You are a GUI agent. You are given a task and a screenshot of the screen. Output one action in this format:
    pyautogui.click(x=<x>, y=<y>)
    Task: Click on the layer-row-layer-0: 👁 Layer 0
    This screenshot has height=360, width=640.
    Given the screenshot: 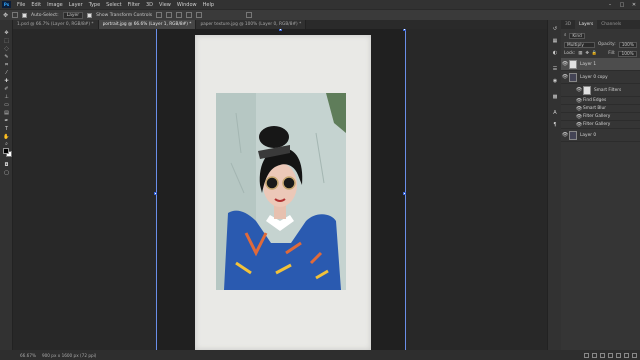 What is the action you would take?
    pyautogui.click(x=600, y=135)
    